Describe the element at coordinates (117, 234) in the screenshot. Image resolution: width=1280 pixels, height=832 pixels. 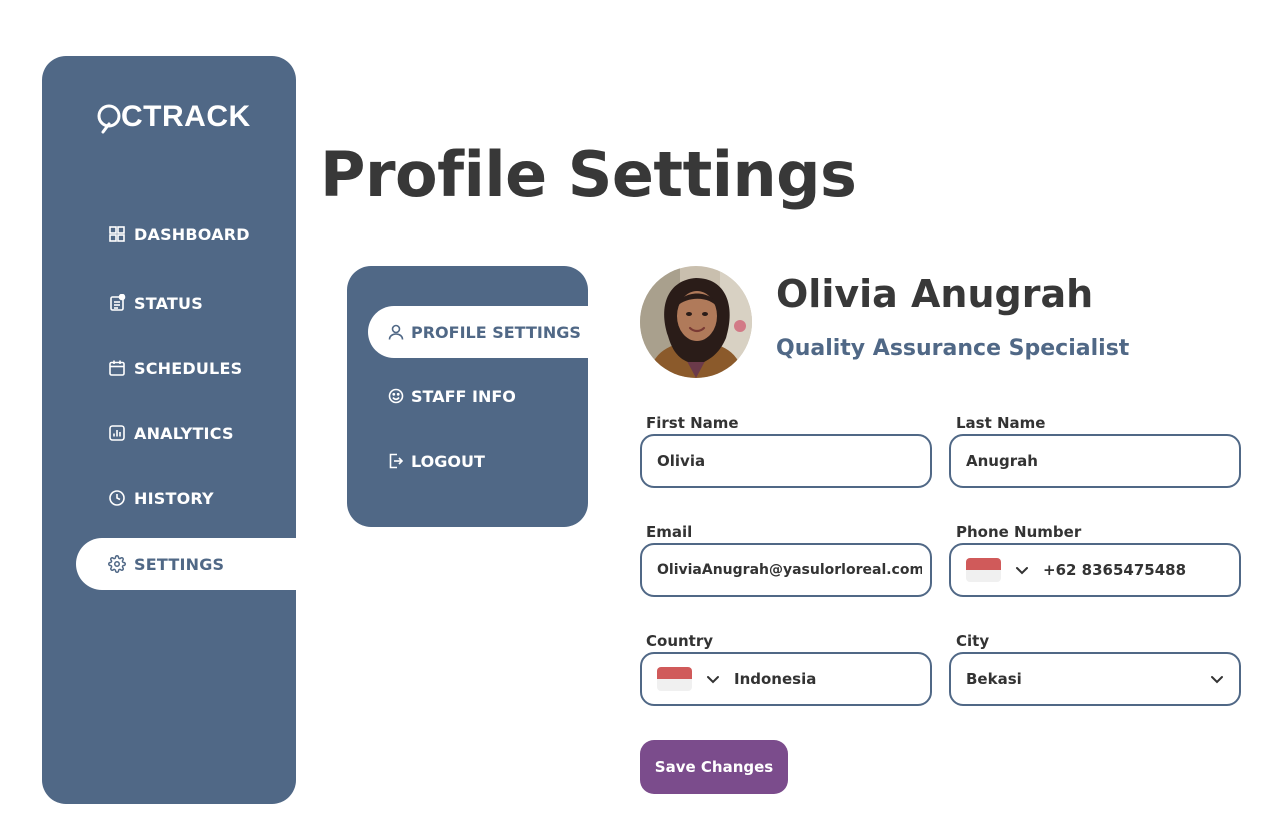
I see `dashboard-grid-icon` at that location.